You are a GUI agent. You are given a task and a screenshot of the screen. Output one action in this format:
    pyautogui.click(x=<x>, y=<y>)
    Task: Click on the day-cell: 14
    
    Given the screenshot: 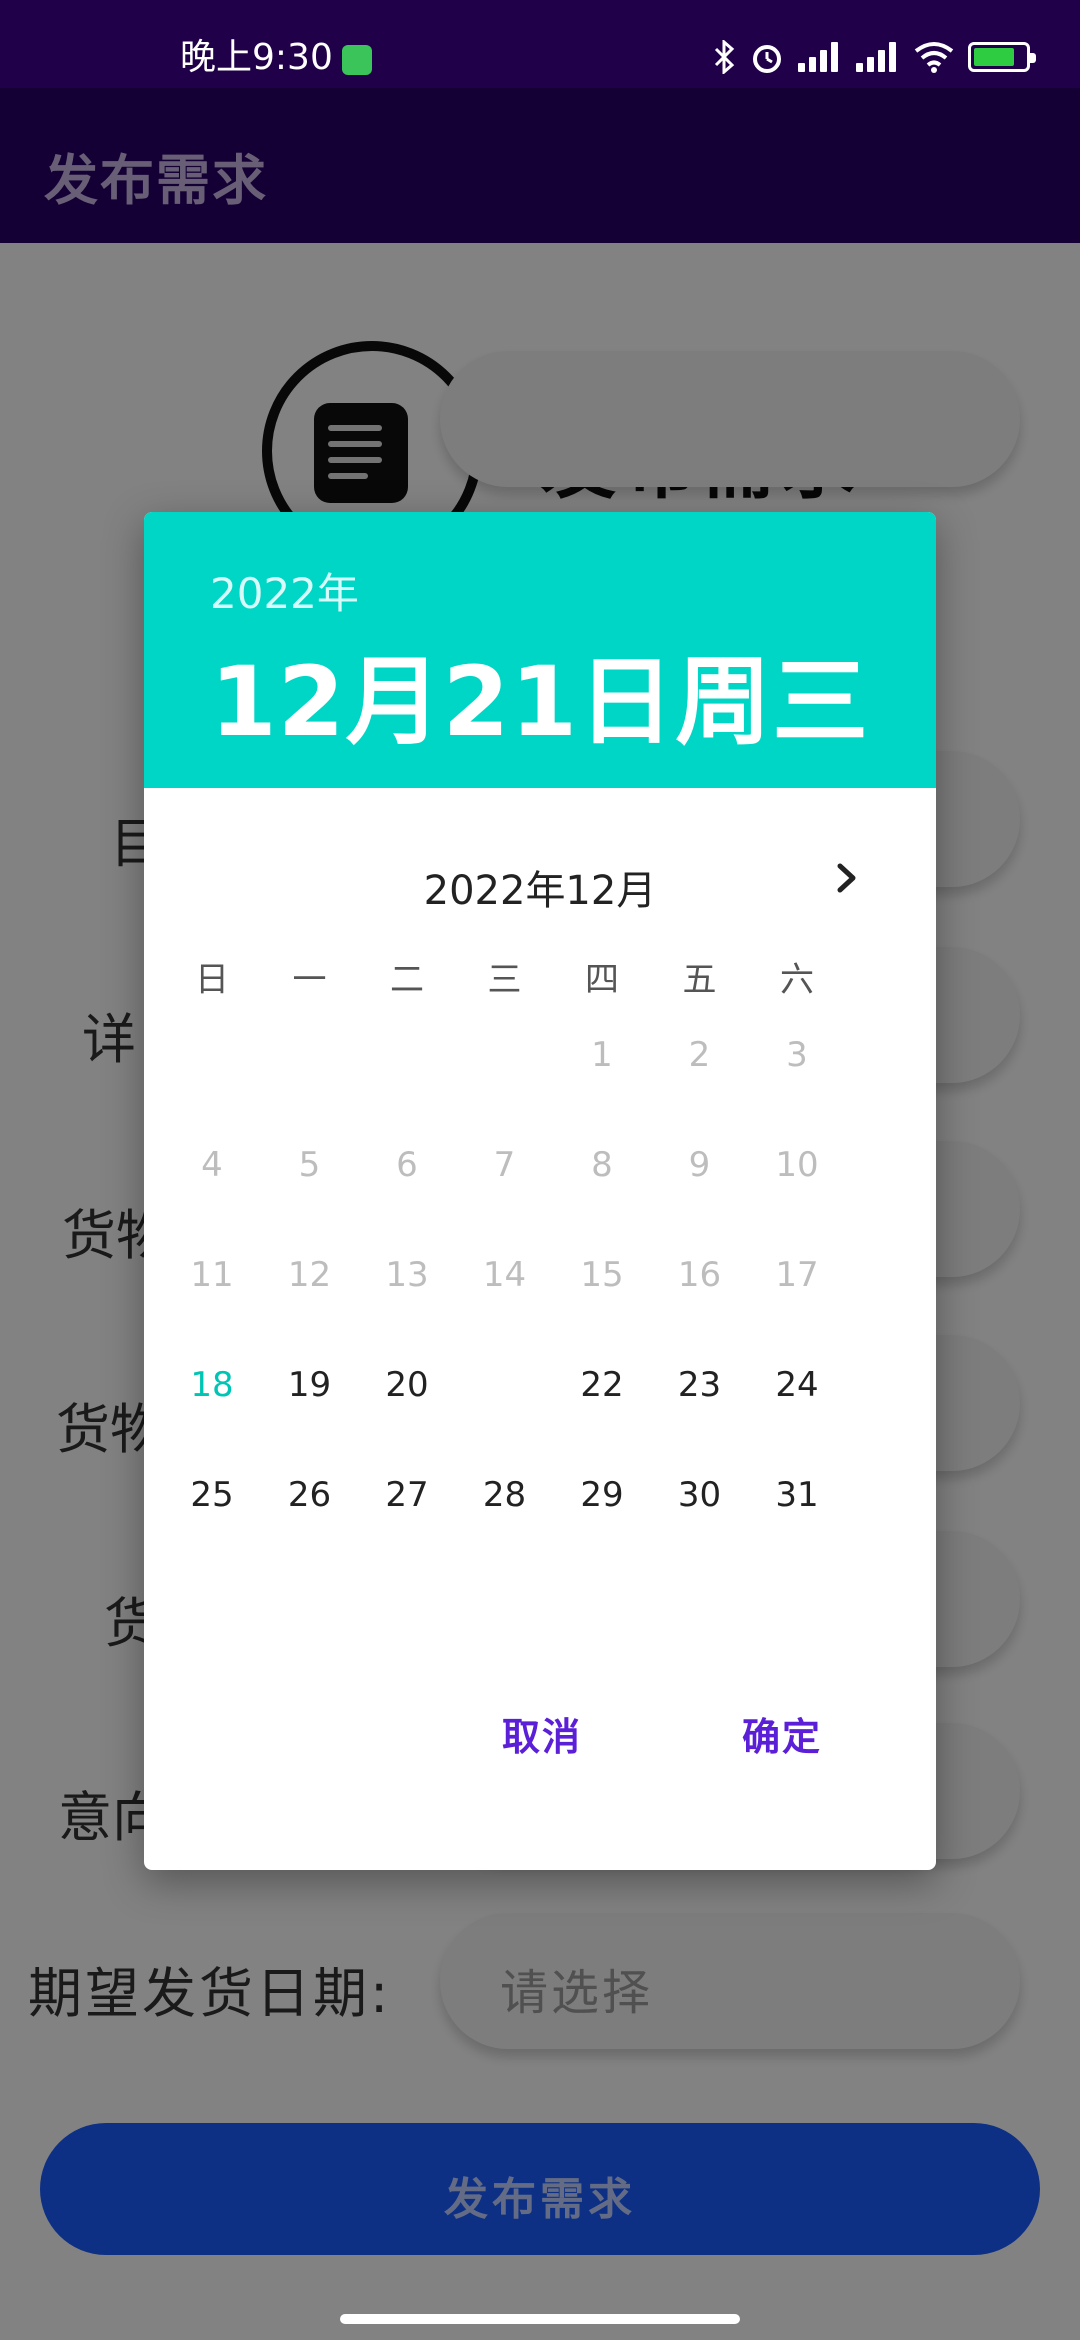 What is the action you would take?
    pyautogui.click(x=504, y=1275)
    